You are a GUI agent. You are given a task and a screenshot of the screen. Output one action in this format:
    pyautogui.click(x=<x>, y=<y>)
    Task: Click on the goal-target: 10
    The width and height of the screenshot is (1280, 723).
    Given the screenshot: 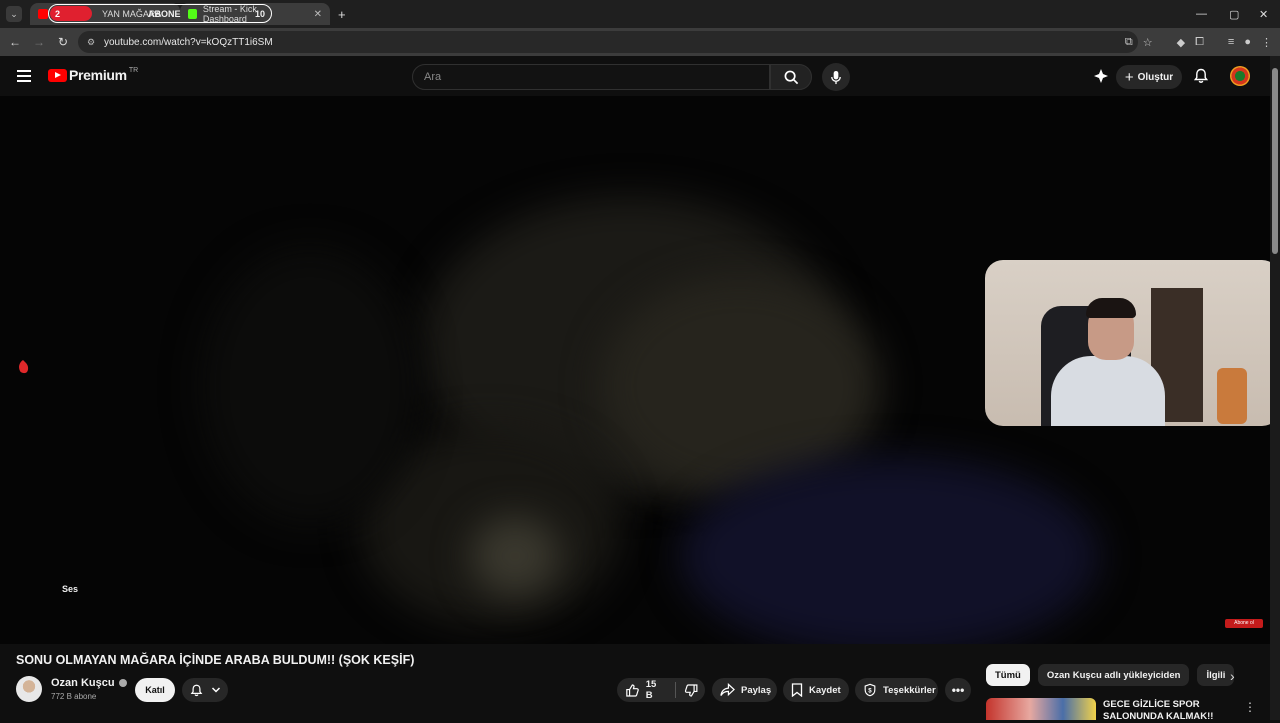 What is the action you would take?
    pyautogui.click(x=259, y=13)
    